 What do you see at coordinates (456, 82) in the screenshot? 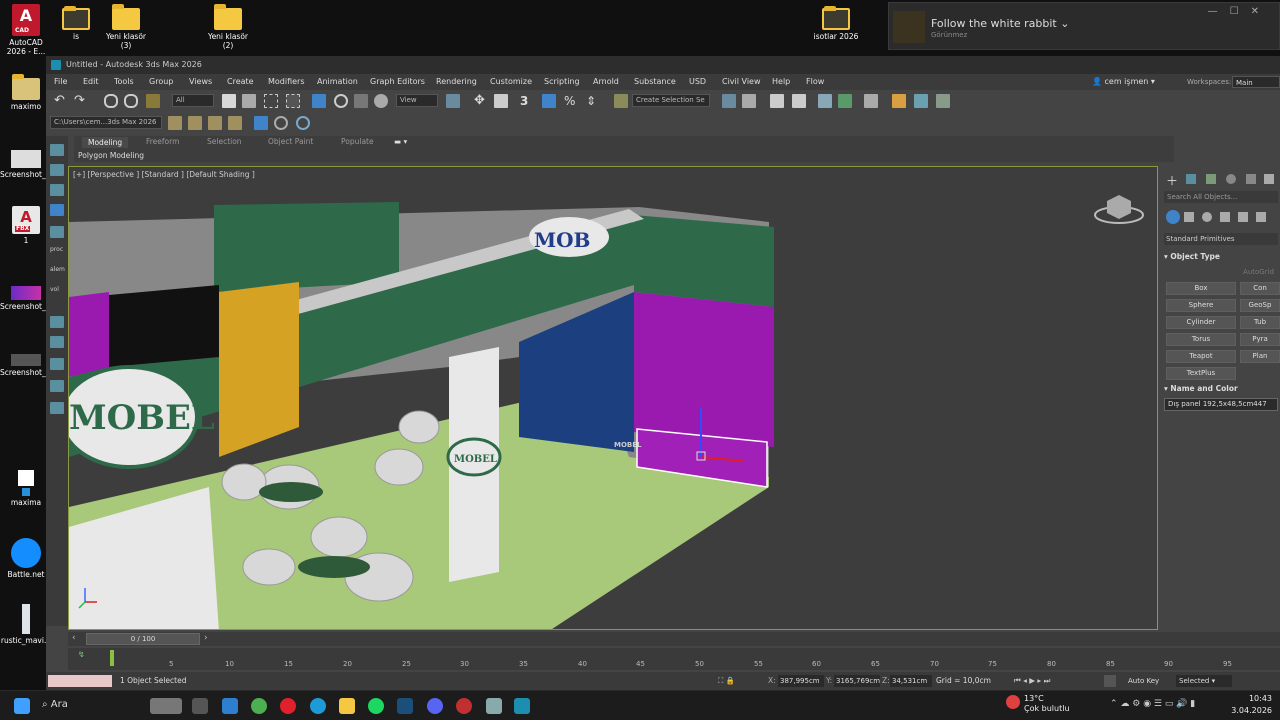
I see `menu-rendering: Rendering` at bounding box center [456, 82].